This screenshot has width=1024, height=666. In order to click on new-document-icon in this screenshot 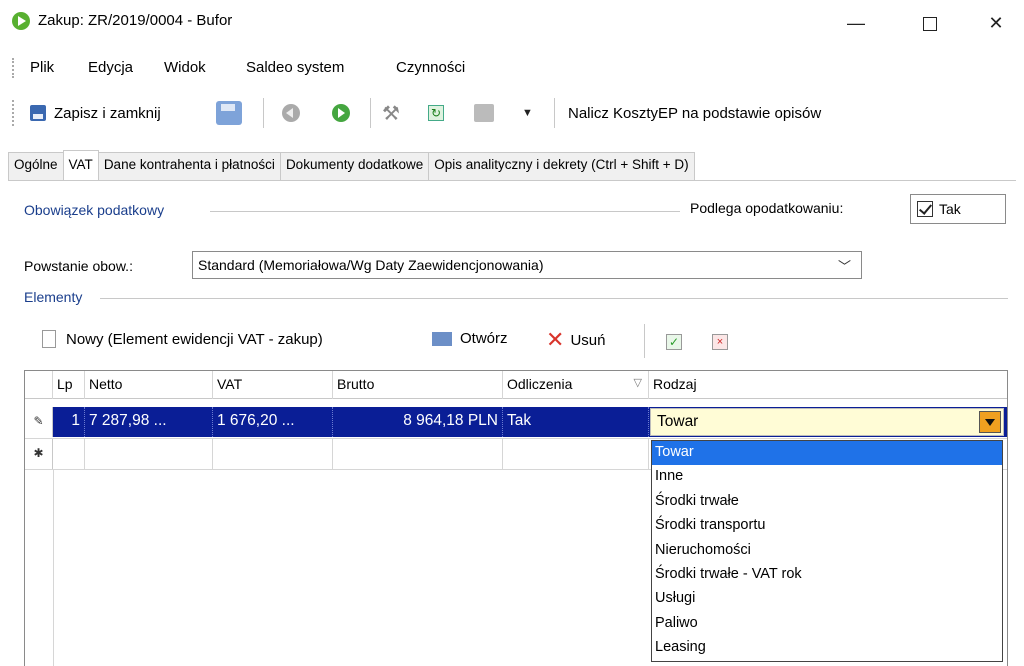, I will do `click(49, 339)`.